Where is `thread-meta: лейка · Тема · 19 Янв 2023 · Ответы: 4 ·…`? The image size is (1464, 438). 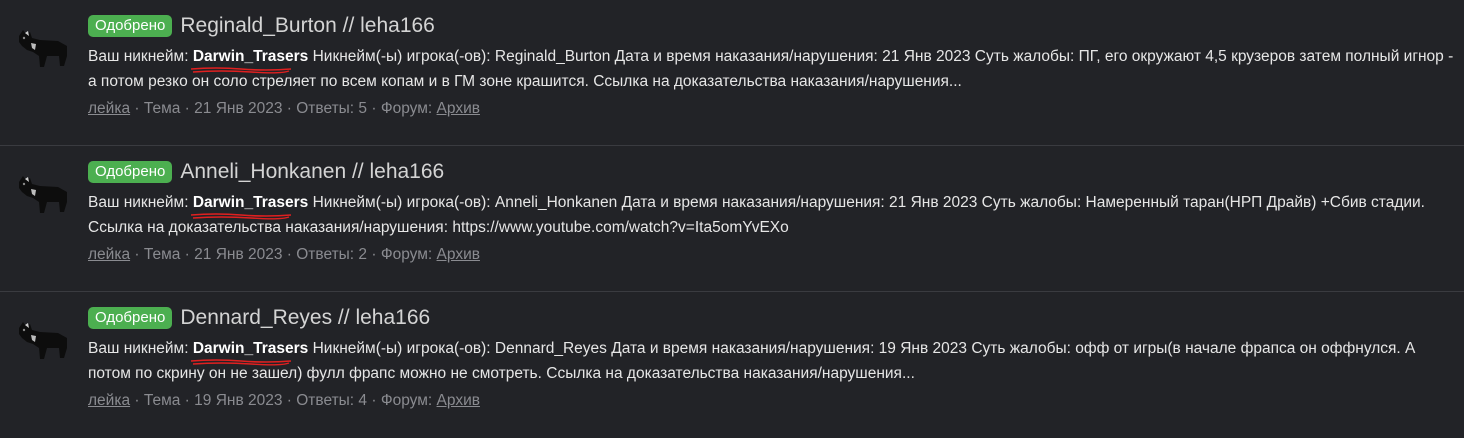 thread-meta: лейка · Тема · 19 Янв 2023 · Ответы: 4 ·… is located at coordinates (771, 401).